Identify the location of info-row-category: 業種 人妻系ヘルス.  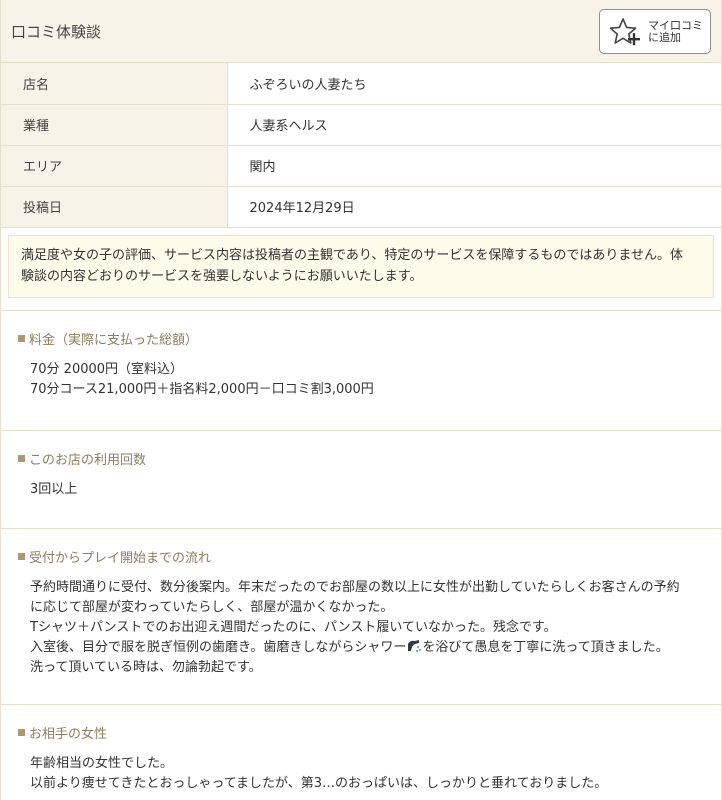
(361, 125).